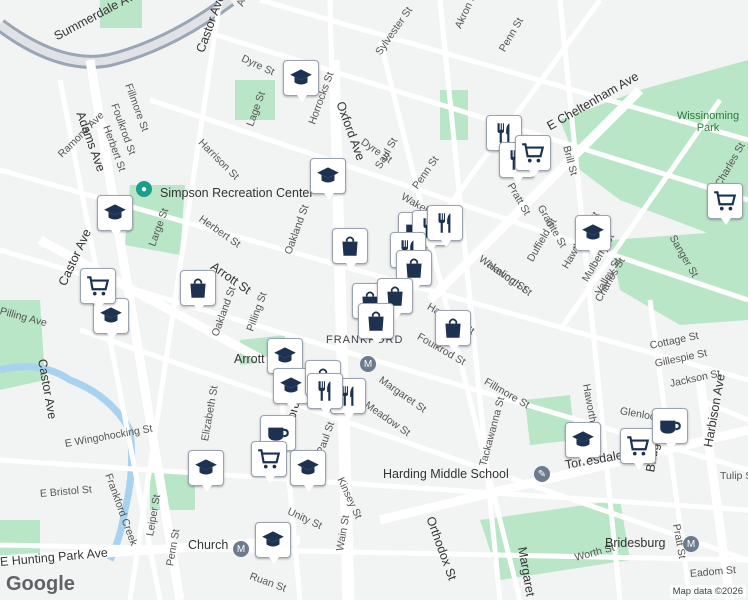 This screenshot has height=600, width=748. Describe the element at coordinates (249, 359) in the screenshot. I see `place-label: Arrott` at that location.